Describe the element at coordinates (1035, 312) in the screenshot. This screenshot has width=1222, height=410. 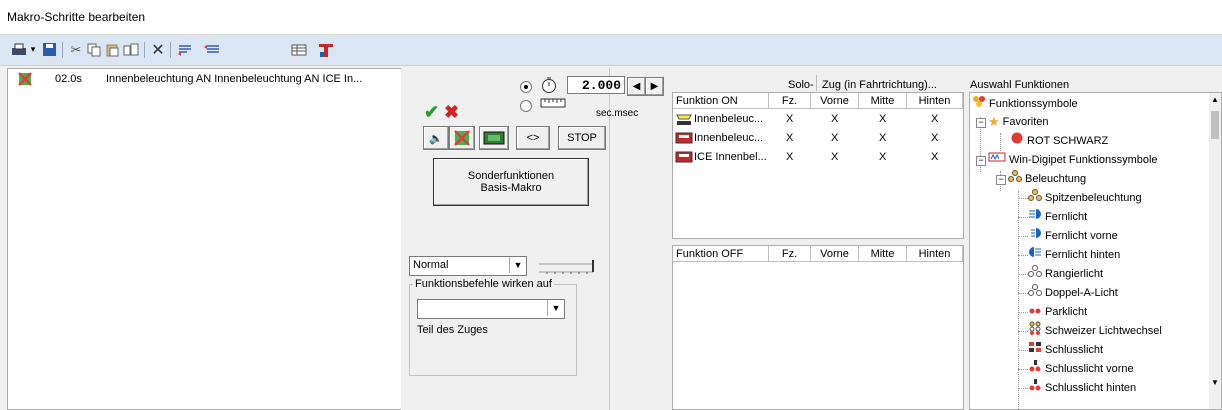
I see `parklicht-icon` at that location.